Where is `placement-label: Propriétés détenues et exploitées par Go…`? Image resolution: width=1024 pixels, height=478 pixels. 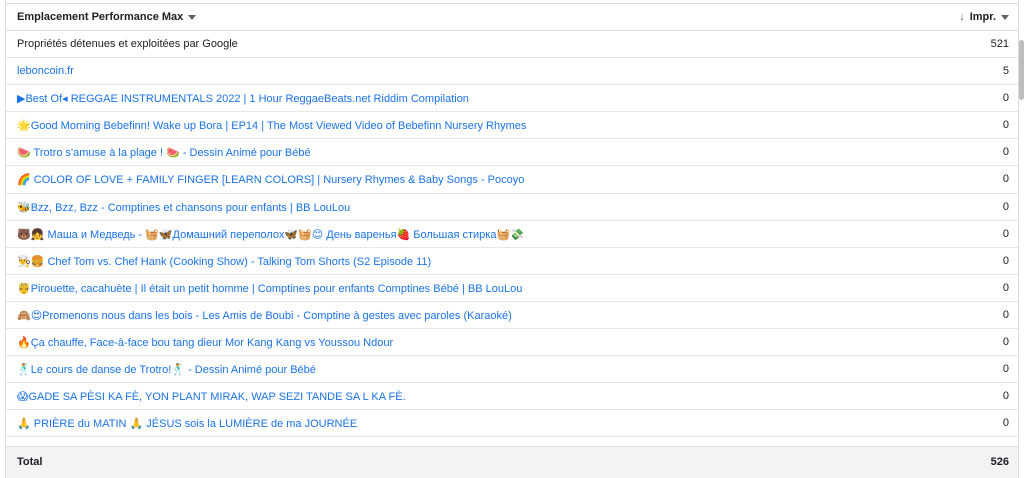
placement-label: Propriétés détenues et exploitées par Go… is located at coordinates (127, 44).